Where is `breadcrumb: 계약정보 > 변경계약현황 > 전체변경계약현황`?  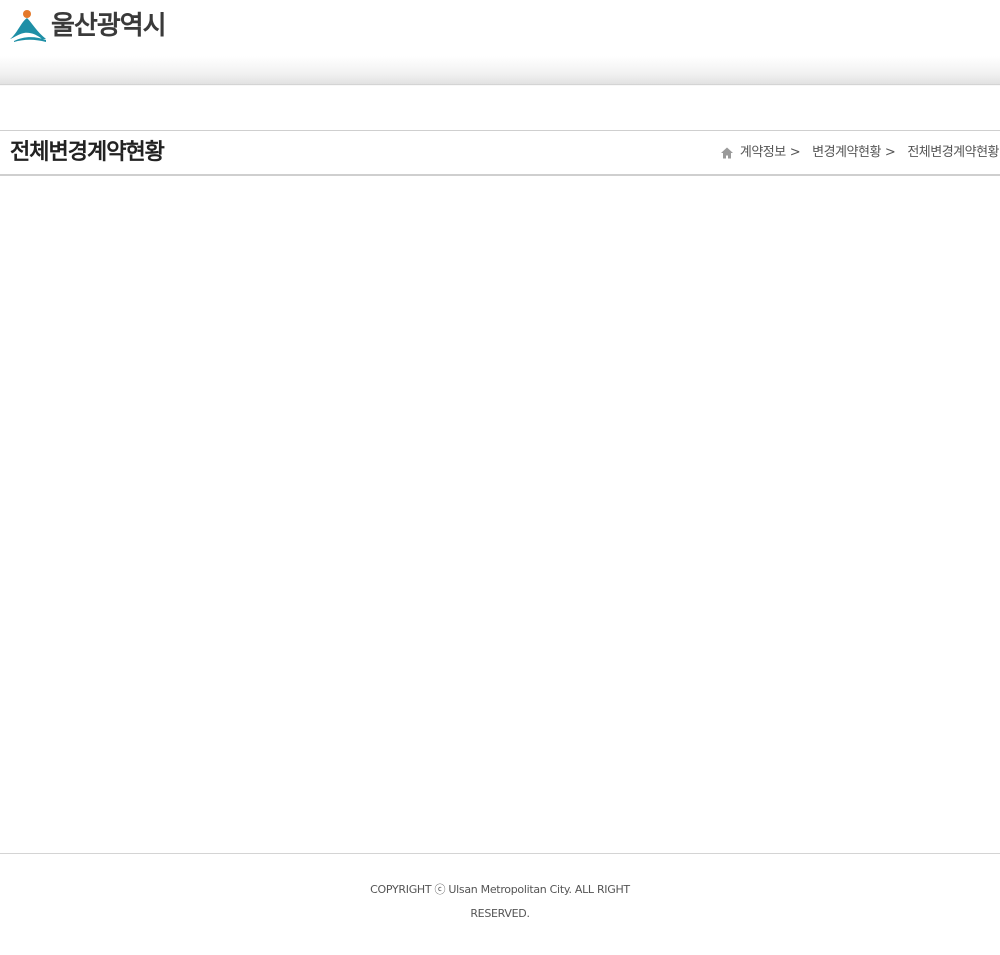
breadcrumb: 계약정보 > 변경계약현황 > 전체변경계약현황 is located at coordinates (859, 153).